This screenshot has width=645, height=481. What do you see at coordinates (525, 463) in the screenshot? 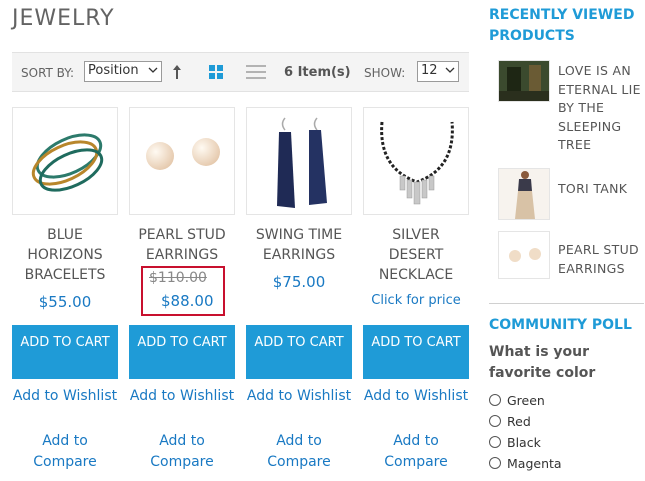
I see `poll-option-magenta: Magenta` at bounding box center [525, 463].